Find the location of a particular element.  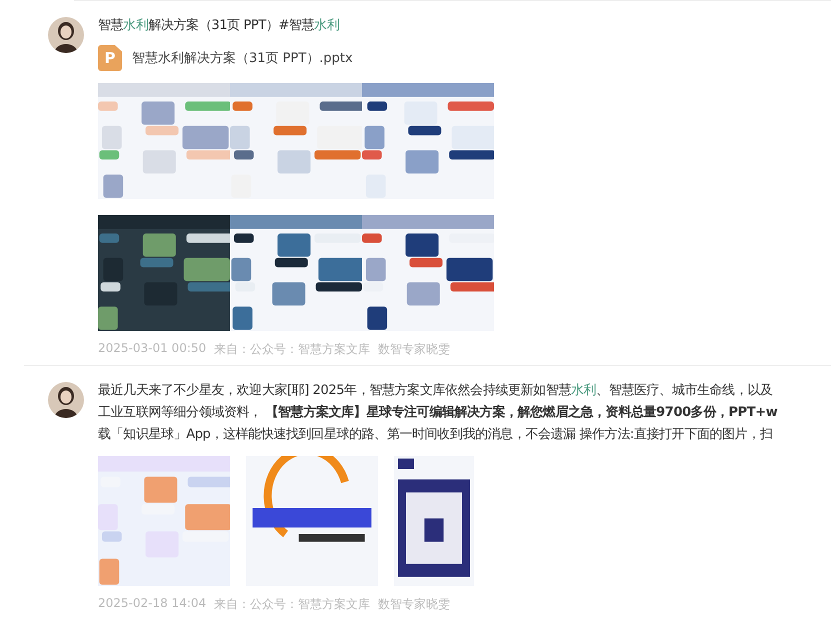

post-text: 工业互联网等细分领域资料， 【智慧方案文库】星球专注可编辑解决方案，解您燃眉之急，资料总量9700多份，PPT+w is located at coordinates (438, 413).